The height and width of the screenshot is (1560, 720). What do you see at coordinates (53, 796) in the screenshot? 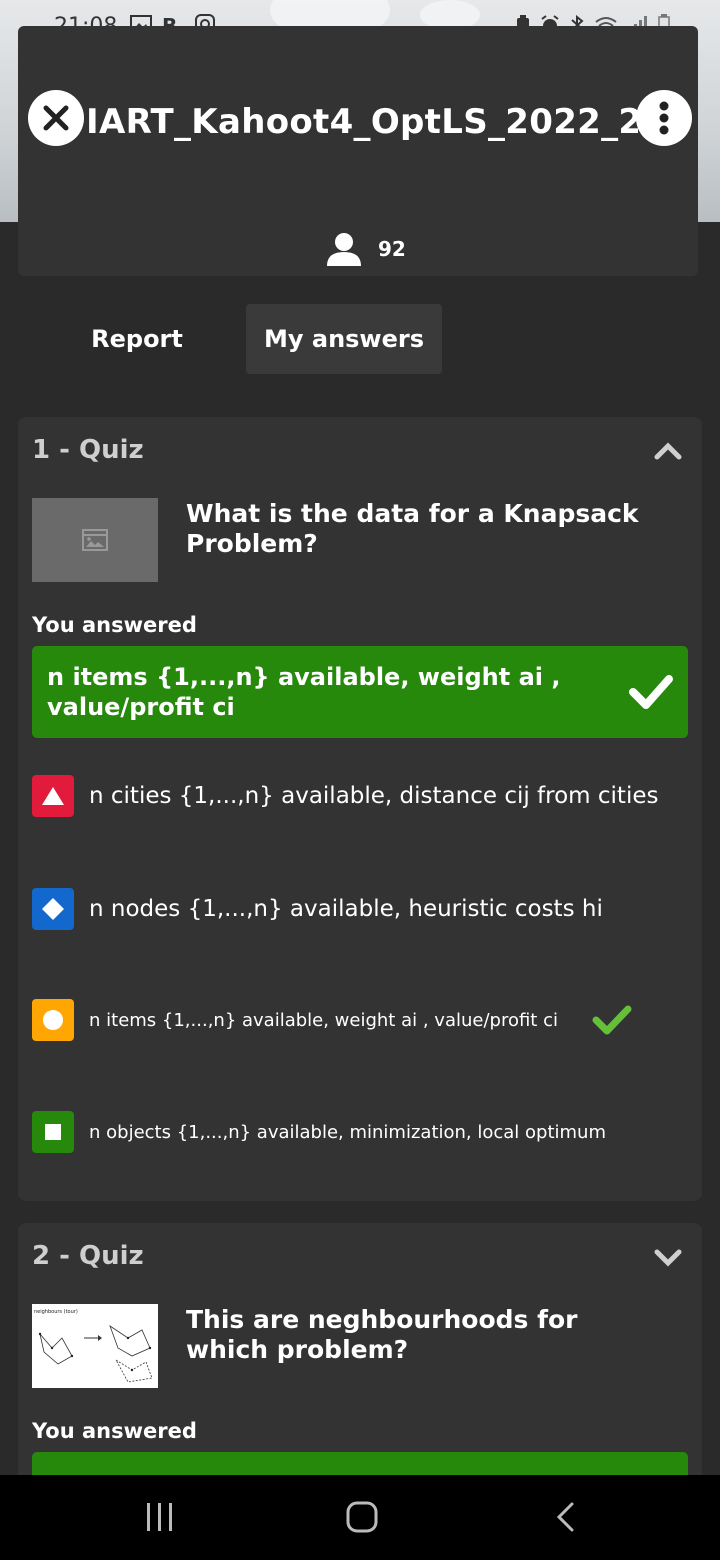
I see `triangle-icon` at bounding box center [53, 796].